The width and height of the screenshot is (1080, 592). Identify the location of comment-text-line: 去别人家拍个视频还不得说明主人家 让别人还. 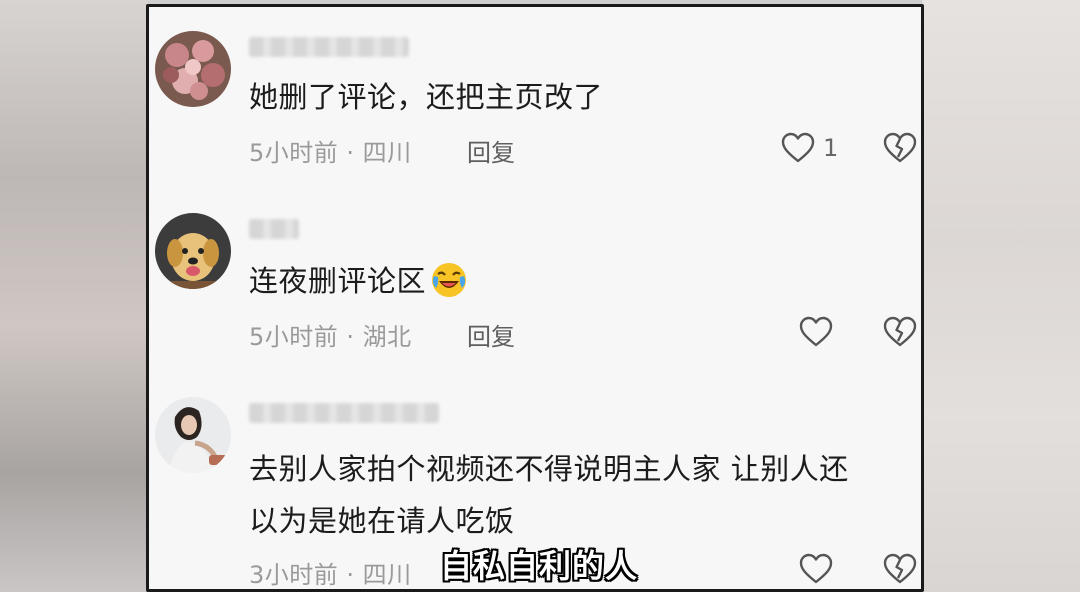
(549, 469).